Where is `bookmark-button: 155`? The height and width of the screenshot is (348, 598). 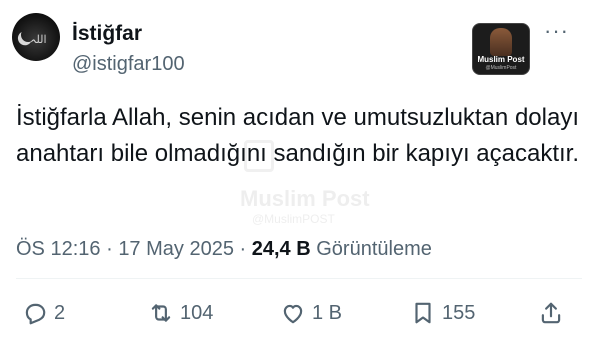 bookmark-button: 155 is located at coordinates (442, 313).